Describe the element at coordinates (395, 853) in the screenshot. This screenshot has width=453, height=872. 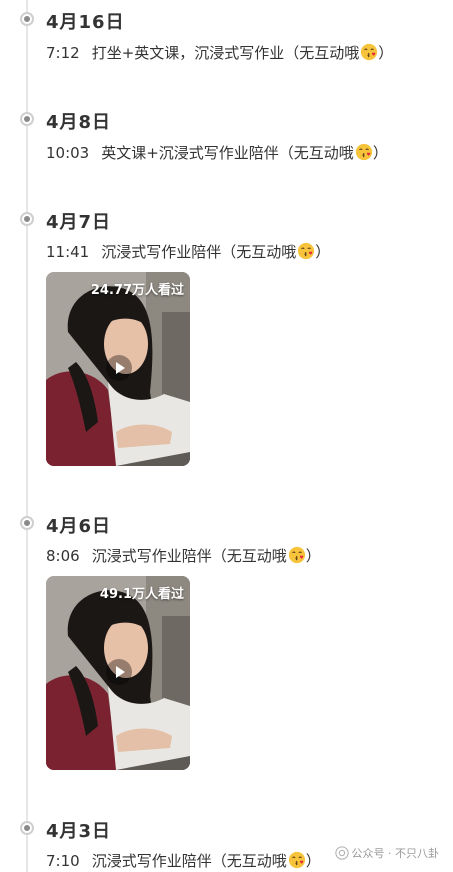
I see `watermark-text: 公众号 · 不只八卦` at that location.